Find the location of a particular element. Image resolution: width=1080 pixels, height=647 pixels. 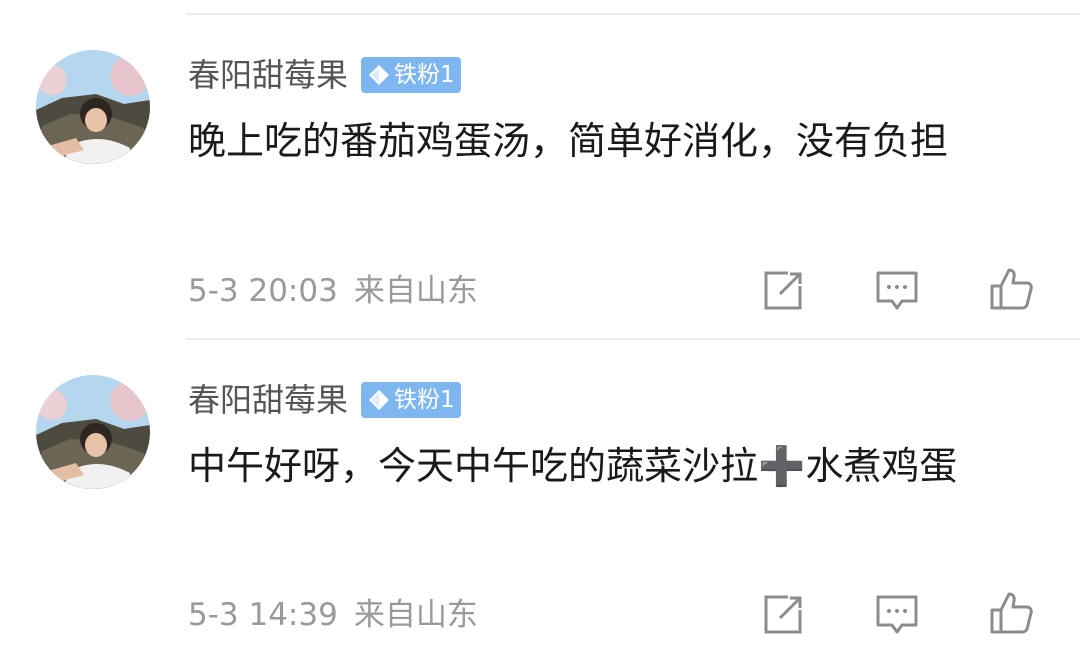

comment-meta: 5-3 20:03 来自山东 is located at coordinates (333, 291).